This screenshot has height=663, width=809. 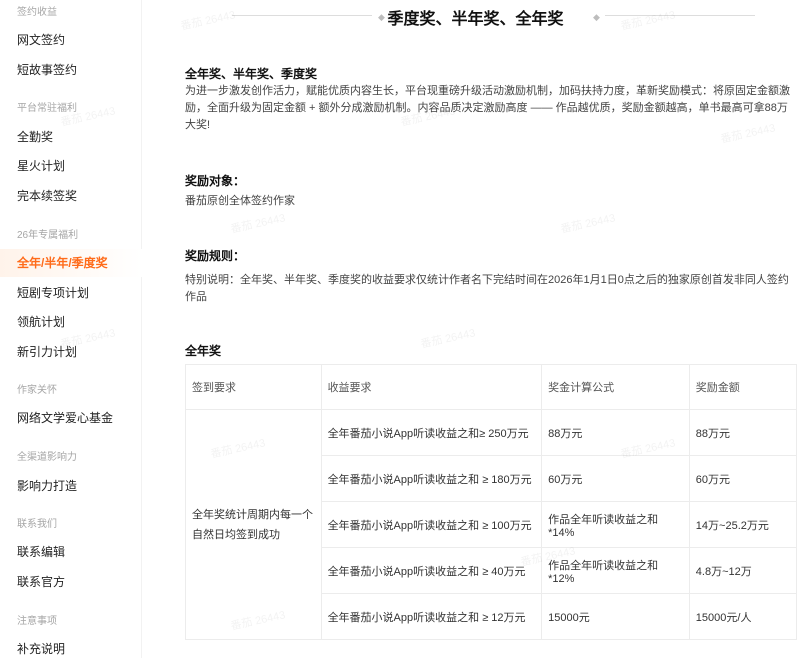 What do you see at coordinates (431, 387) in the screenshot?
I see `column-header: 收益要求` at bounding box center [431, 387].